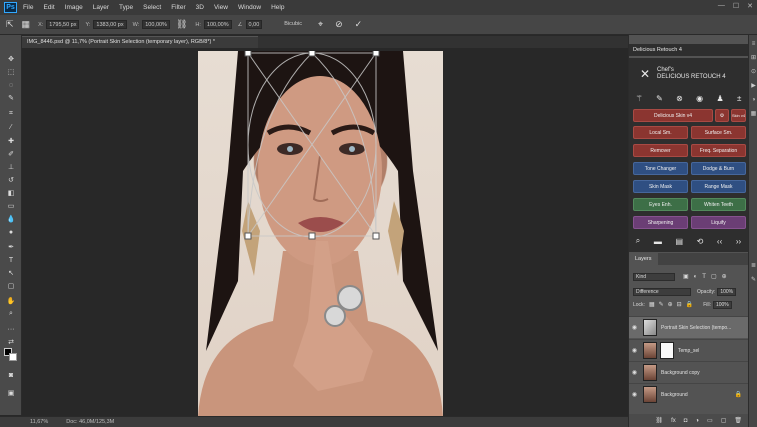 The width and height of the screenshot is (757, 427). Describe the element at coordinates (753, 72) in the screenshot. I see `properties-panel-icon: ⊙` at that location.